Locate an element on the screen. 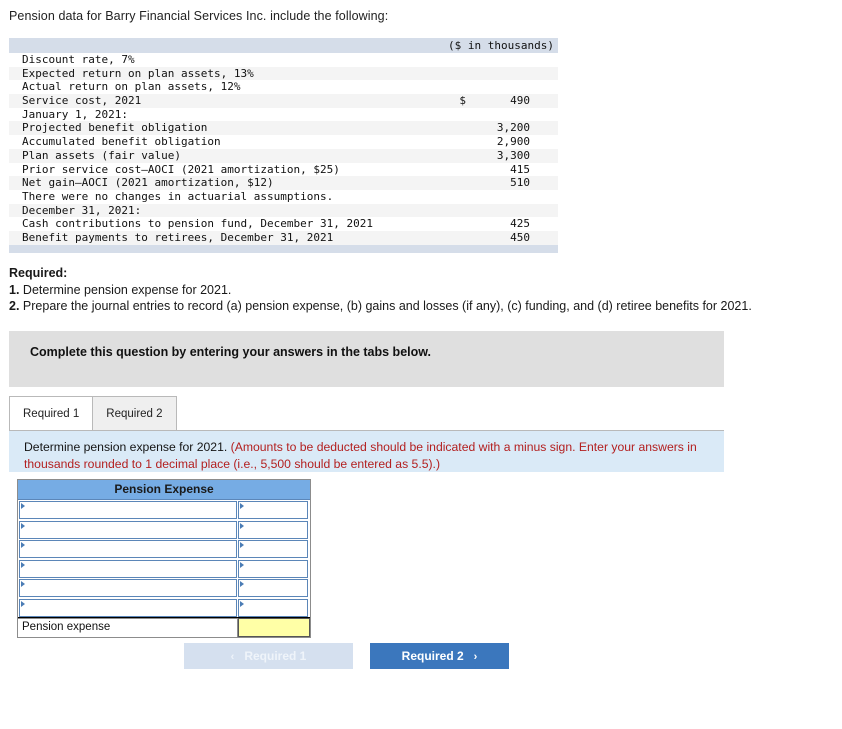  next-required-2-label: Required 2 is located at coordinates (432, 656).